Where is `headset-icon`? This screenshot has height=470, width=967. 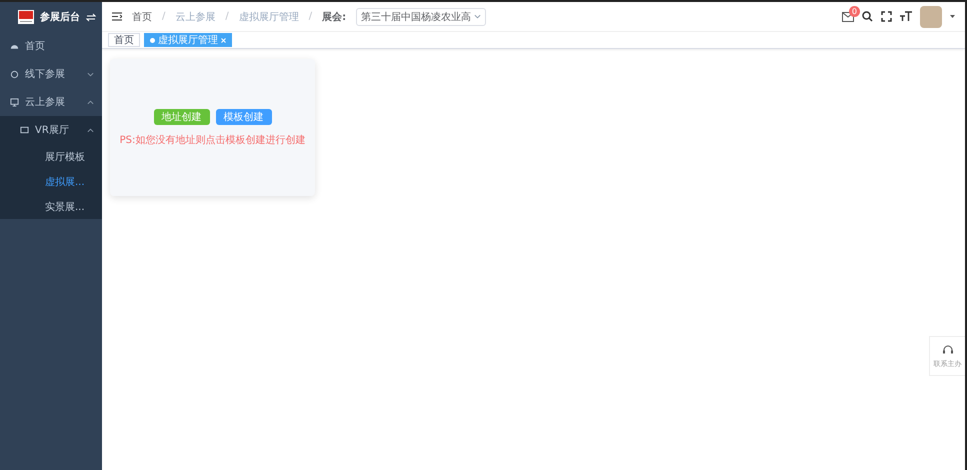
headset-icon is located at coordinates (948, 350).